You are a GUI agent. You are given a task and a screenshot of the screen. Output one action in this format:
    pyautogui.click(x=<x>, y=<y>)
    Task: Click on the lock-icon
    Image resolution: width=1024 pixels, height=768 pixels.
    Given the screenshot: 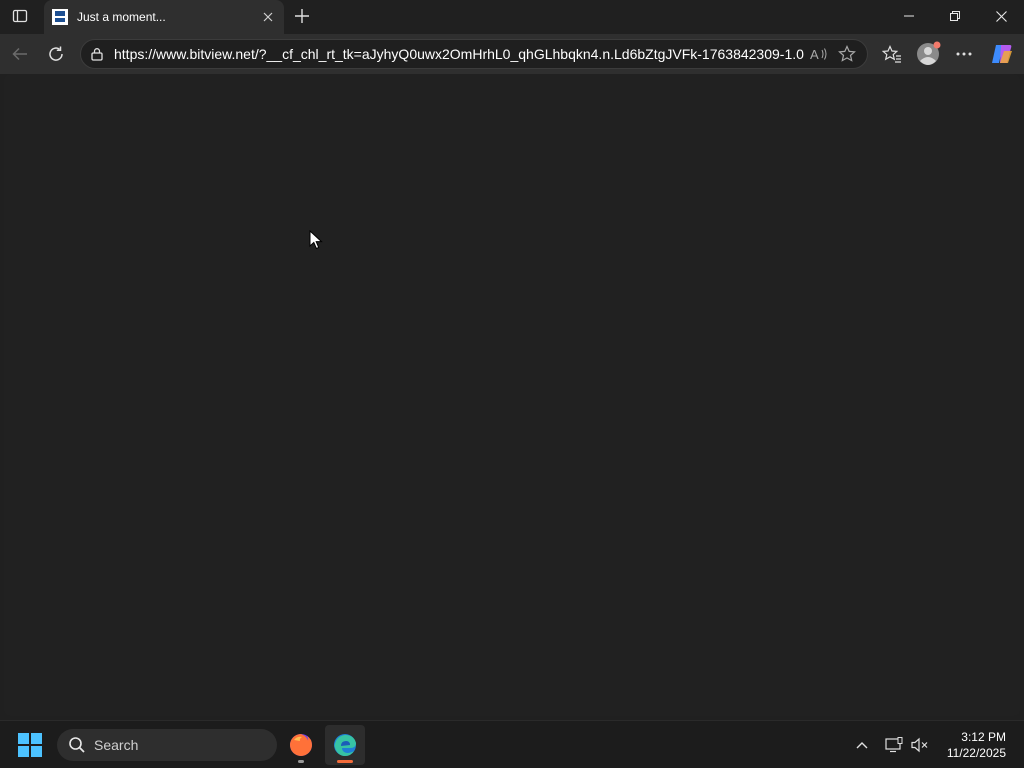 What is the action you would take?
    pyautogui.click(x=97, y=54)
    